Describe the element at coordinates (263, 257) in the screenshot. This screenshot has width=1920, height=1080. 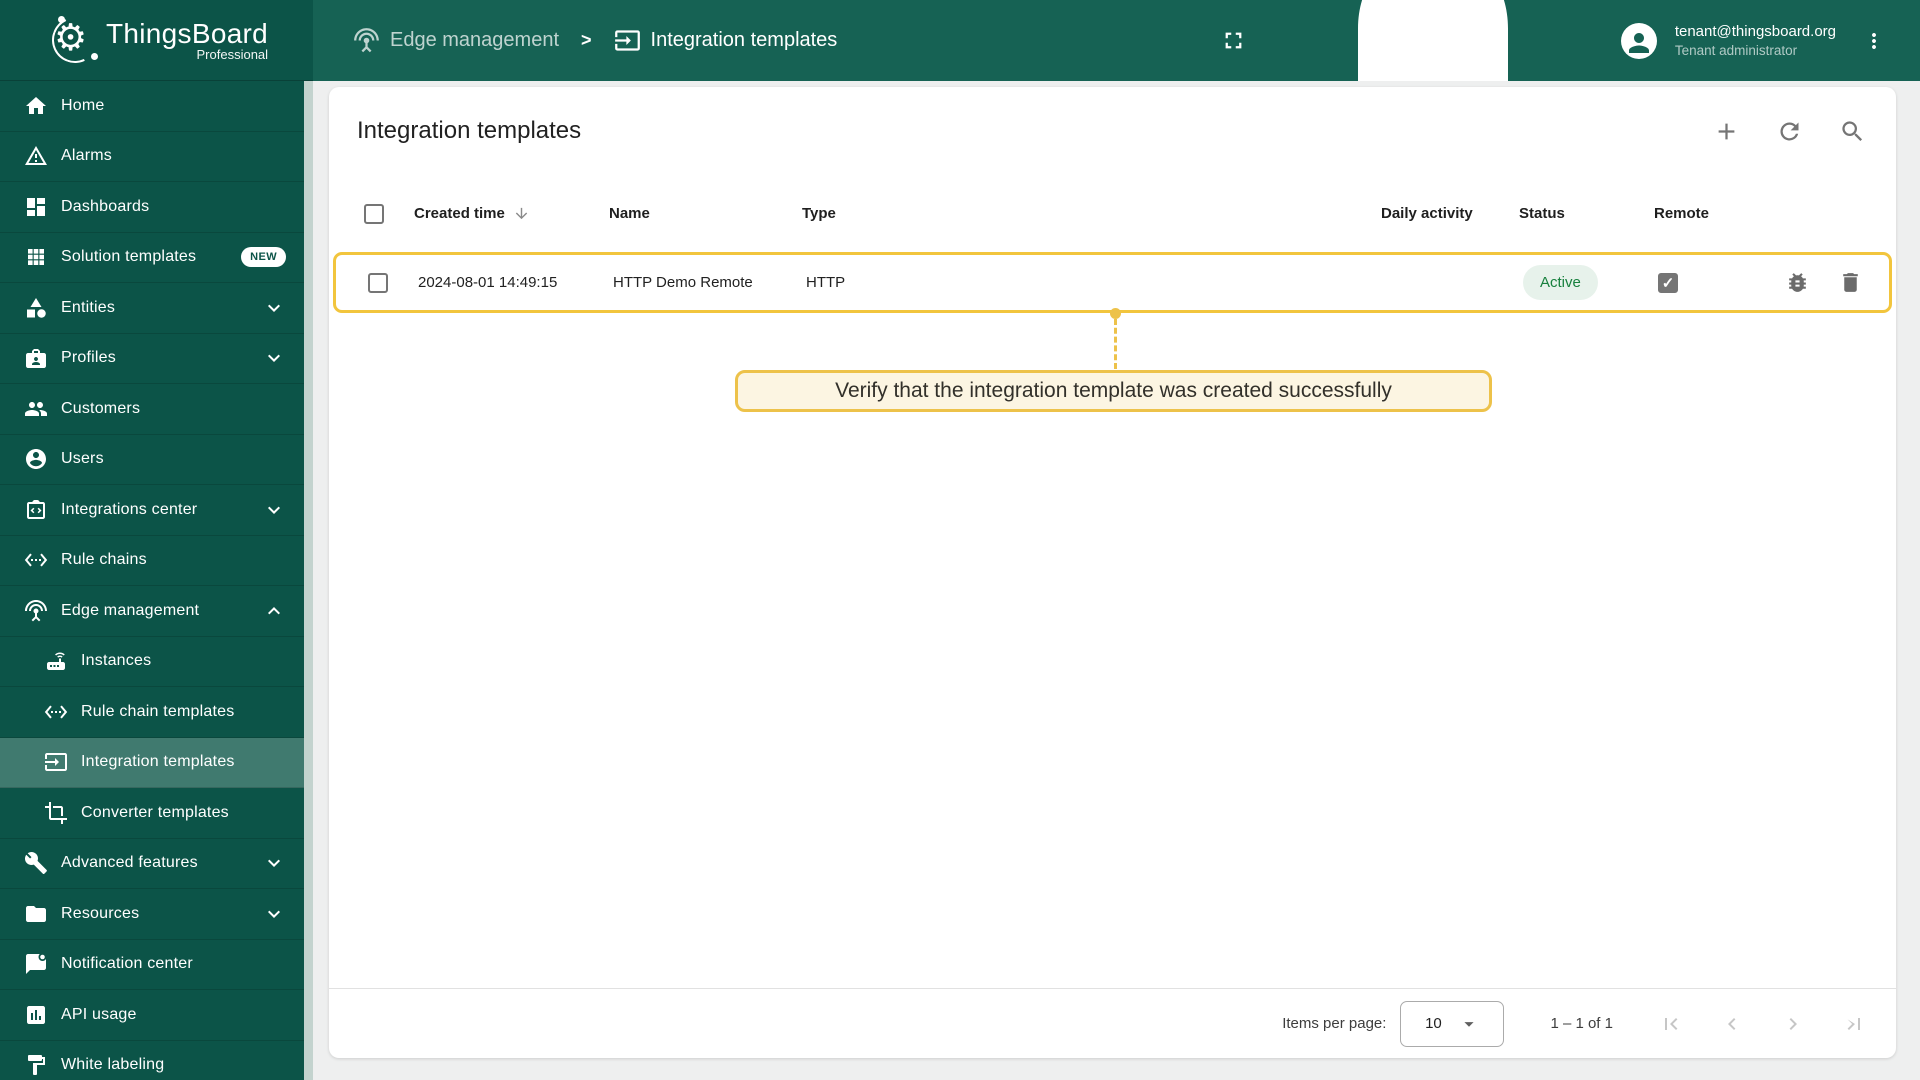
I see `new-badge: NEW` at that location.